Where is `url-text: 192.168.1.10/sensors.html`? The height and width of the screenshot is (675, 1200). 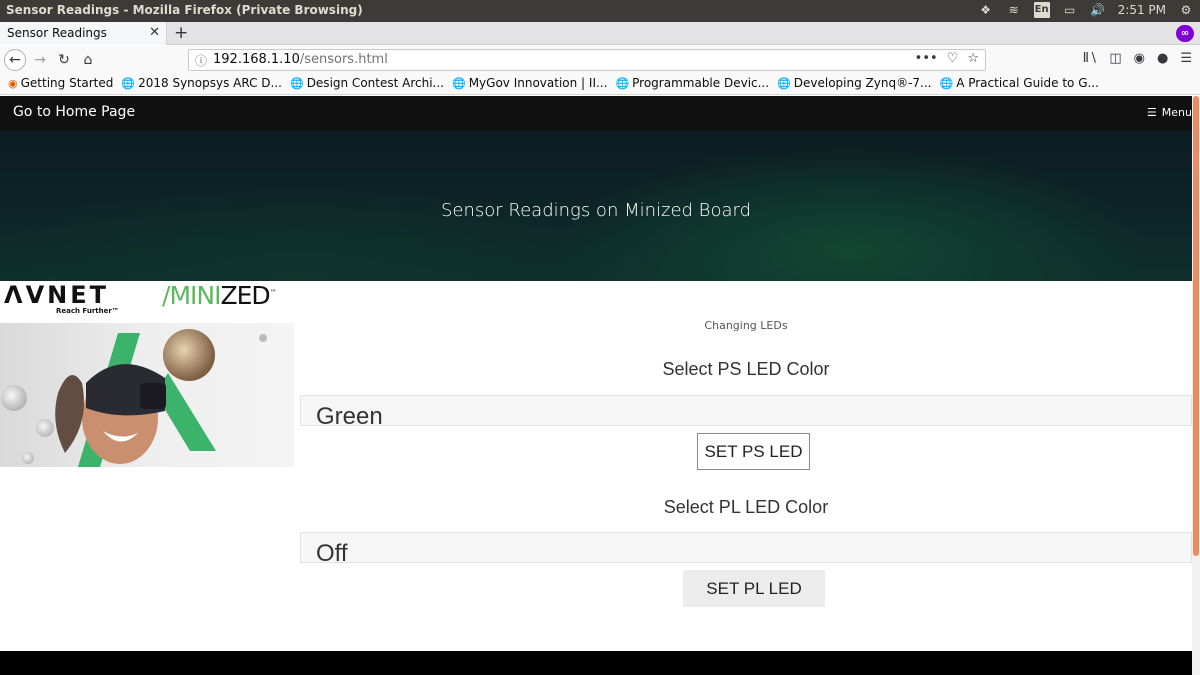
url-text: 192.168.1.10/sensors.html is located at coordinates (300, 59).